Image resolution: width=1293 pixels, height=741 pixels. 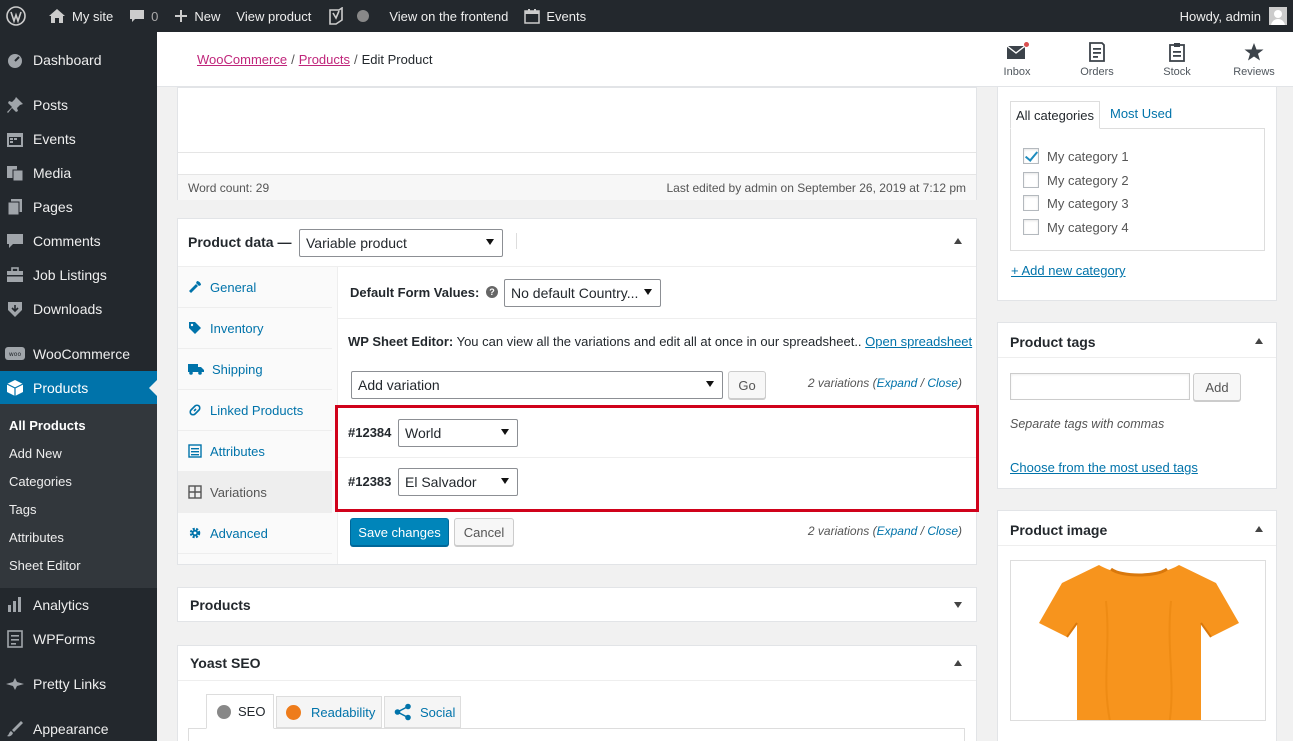 I want to click on sidebar-label: Pretty Links, so click(x=70, y=684).